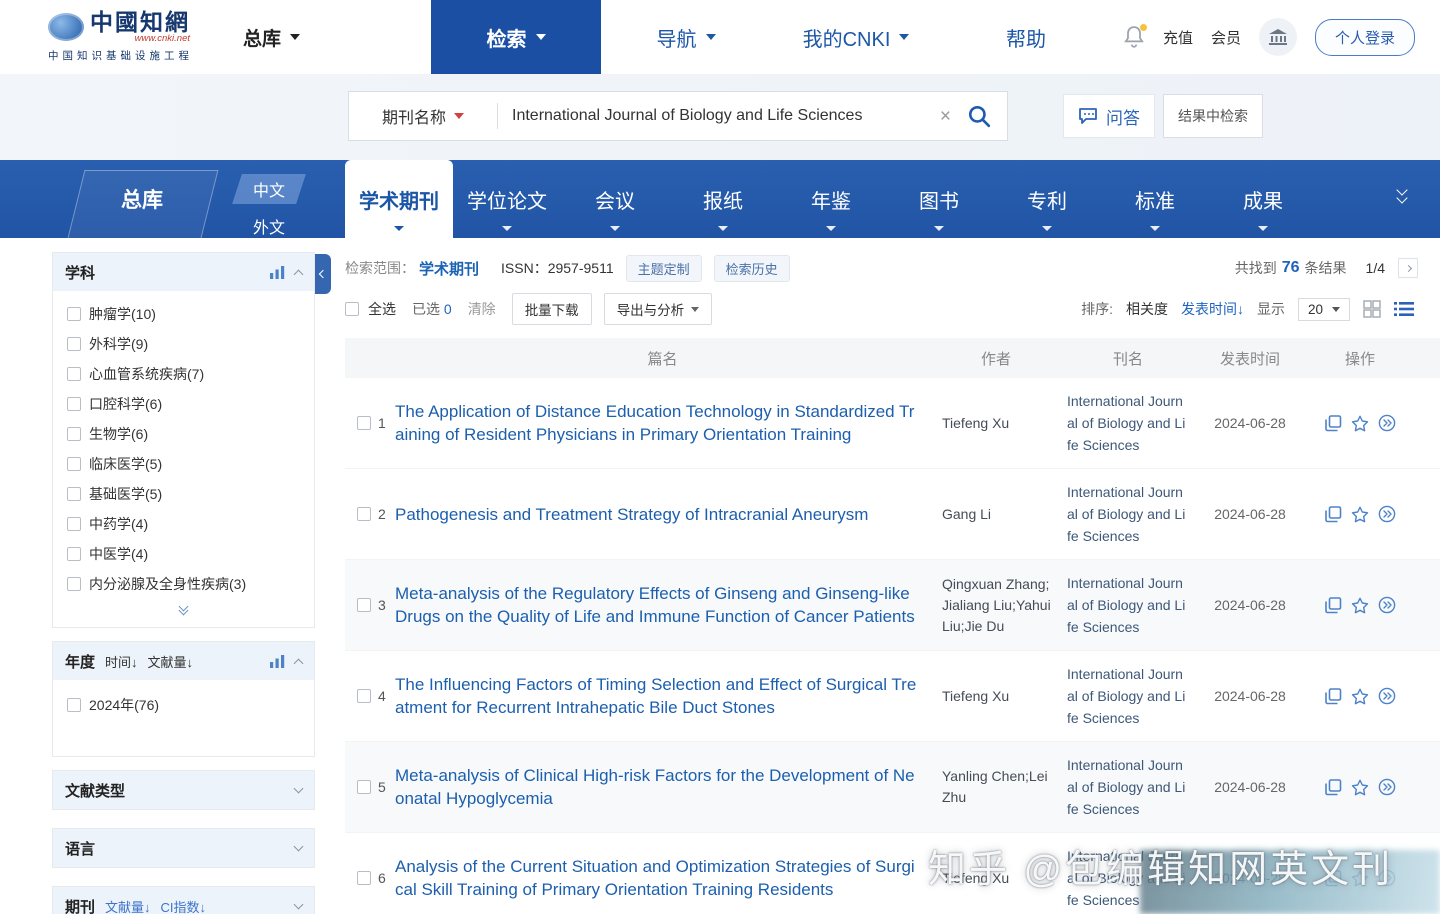  What do you see at coordinates (1212, 309) in the screenshot?
I see `sort-pubdate: 发表时间↓` at bounding box center [1212, 309].